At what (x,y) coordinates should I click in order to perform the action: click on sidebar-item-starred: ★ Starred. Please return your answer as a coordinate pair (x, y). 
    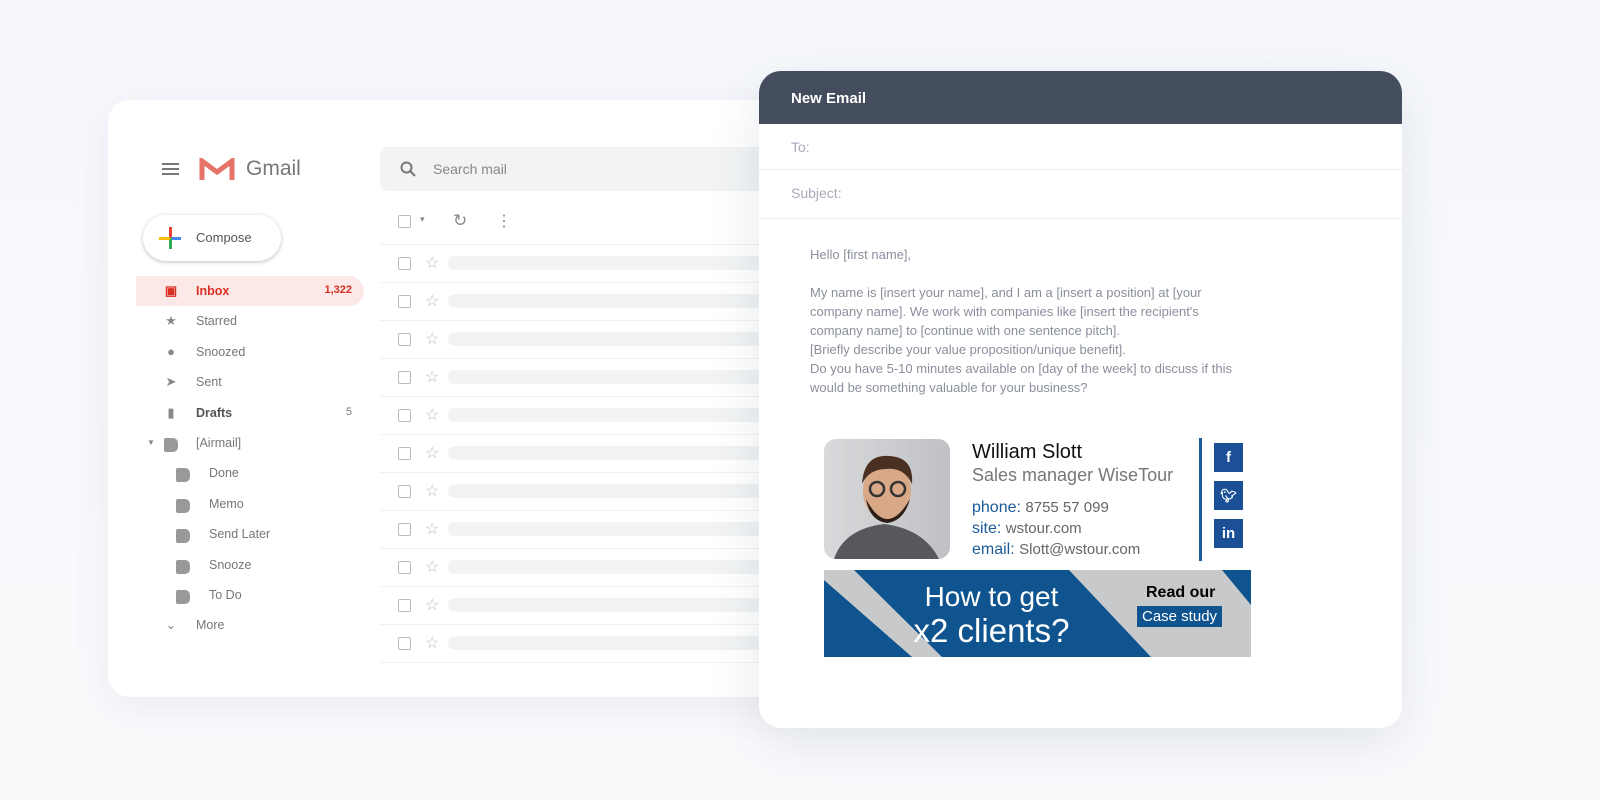
    Looking at the image, I should click on (250, 321).